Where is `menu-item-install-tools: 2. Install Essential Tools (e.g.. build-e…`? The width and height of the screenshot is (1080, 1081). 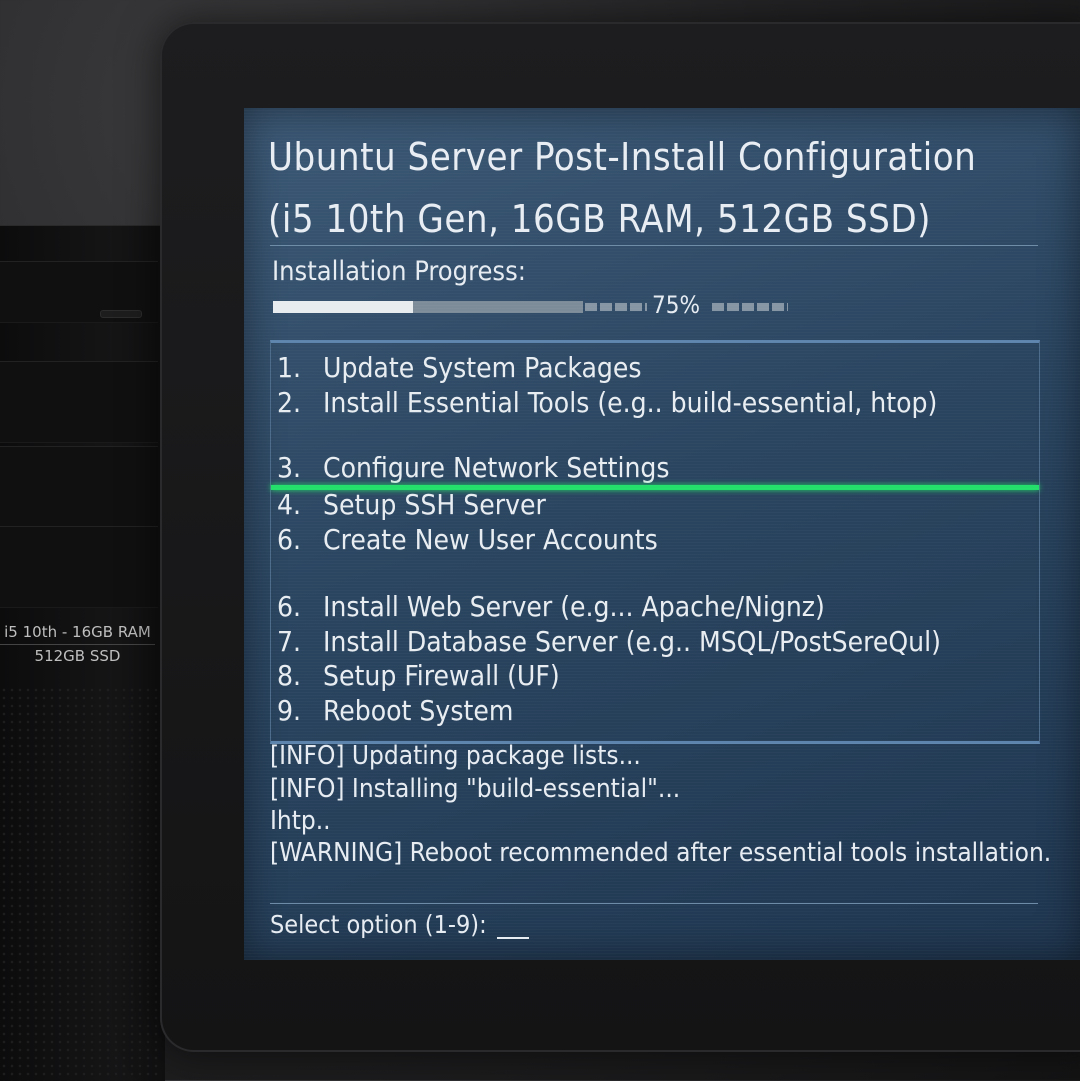
menu-item-install-tools: 2. Install Essential Tools (e.g.. build-e… is located at coordinates (607, 402).